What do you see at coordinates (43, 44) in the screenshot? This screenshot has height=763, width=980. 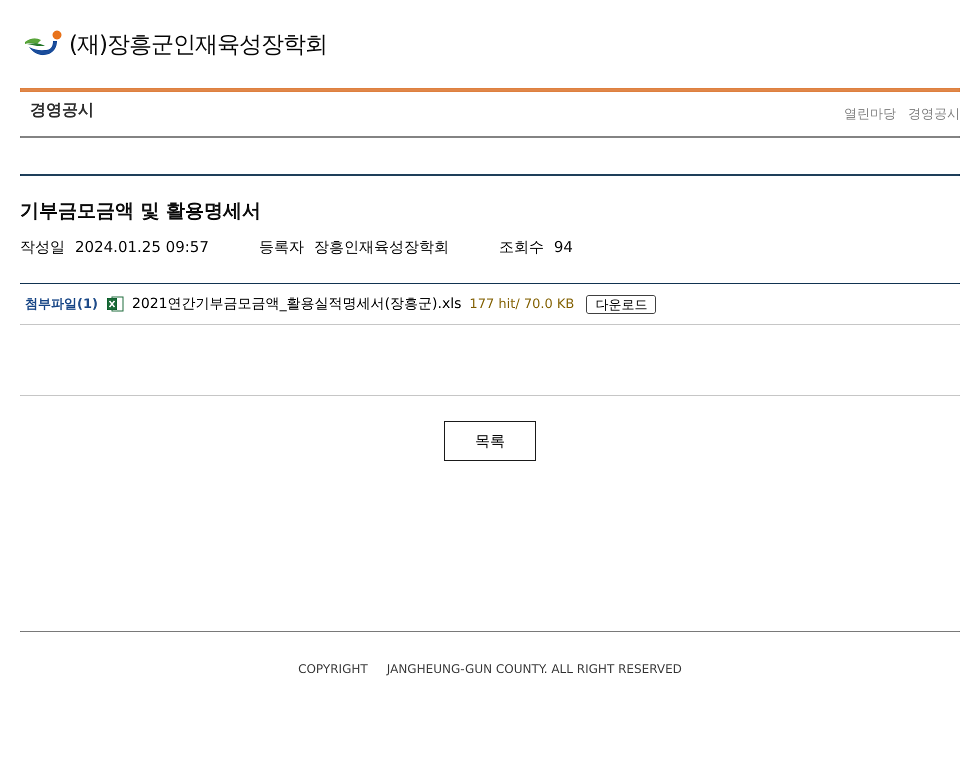 I see `logo-icon` at bounding box center [43, 44].